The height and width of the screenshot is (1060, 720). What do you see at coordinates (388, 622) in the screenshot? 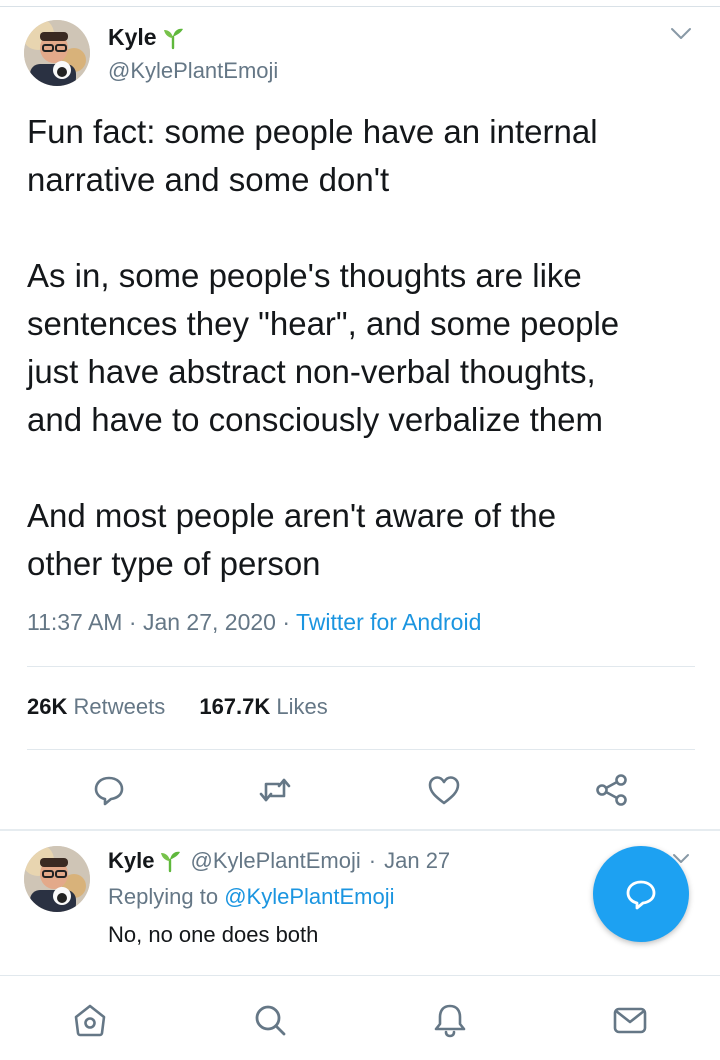
I see `tweet-source-link: Twitter for Android` at bounding box center [388, 622].